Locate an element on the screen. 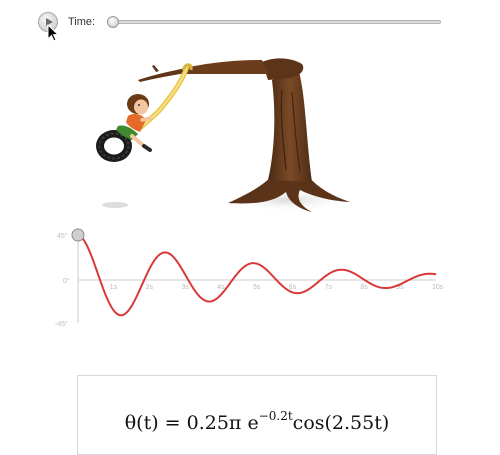 The height and width of the screenshot is (455, 500). y-label-zero: 0° is located at coordinates (66, 281).